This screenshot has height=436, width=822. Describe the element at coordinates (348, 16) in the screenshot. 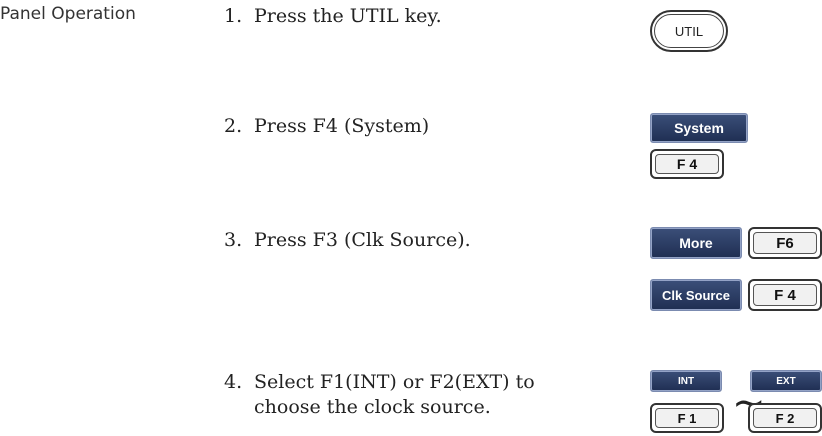

I see `step-text: Press the UTIL key.` at that location.